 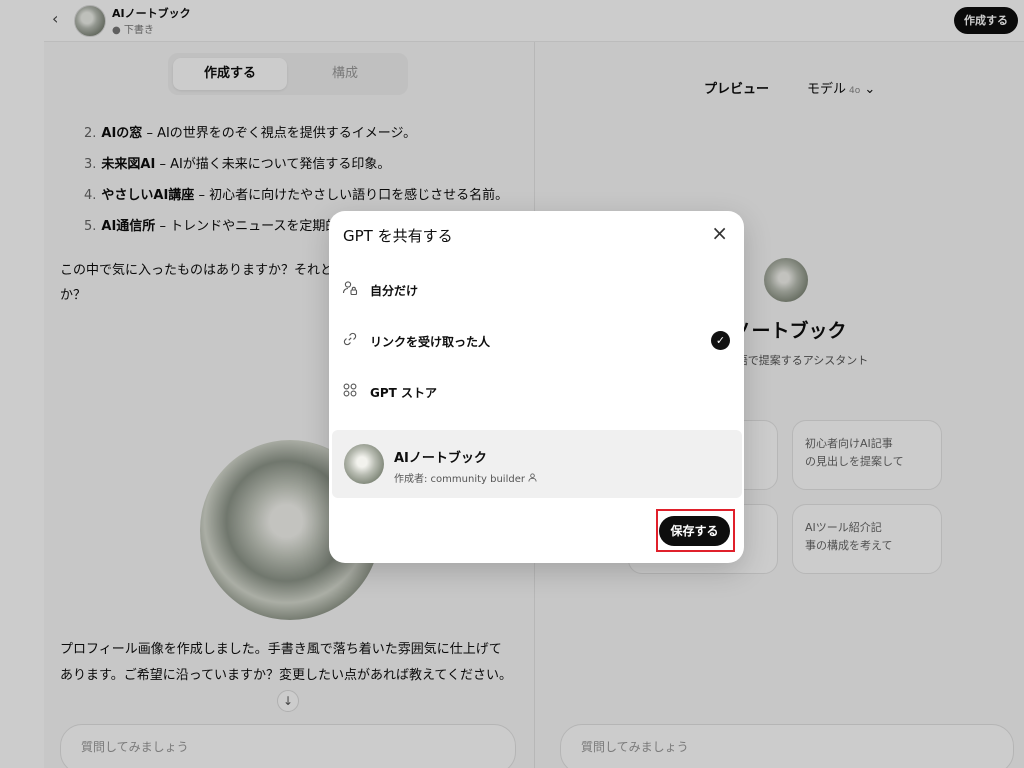 I want to click on share-option-link: リンクを受け取った人 ✓, so click(x=536, y=341).